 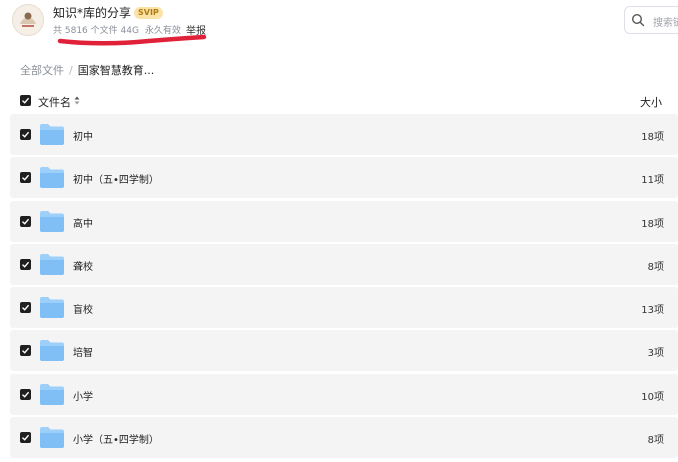 I want to click on column-filename: 文件名, so click(x=54, y=102).